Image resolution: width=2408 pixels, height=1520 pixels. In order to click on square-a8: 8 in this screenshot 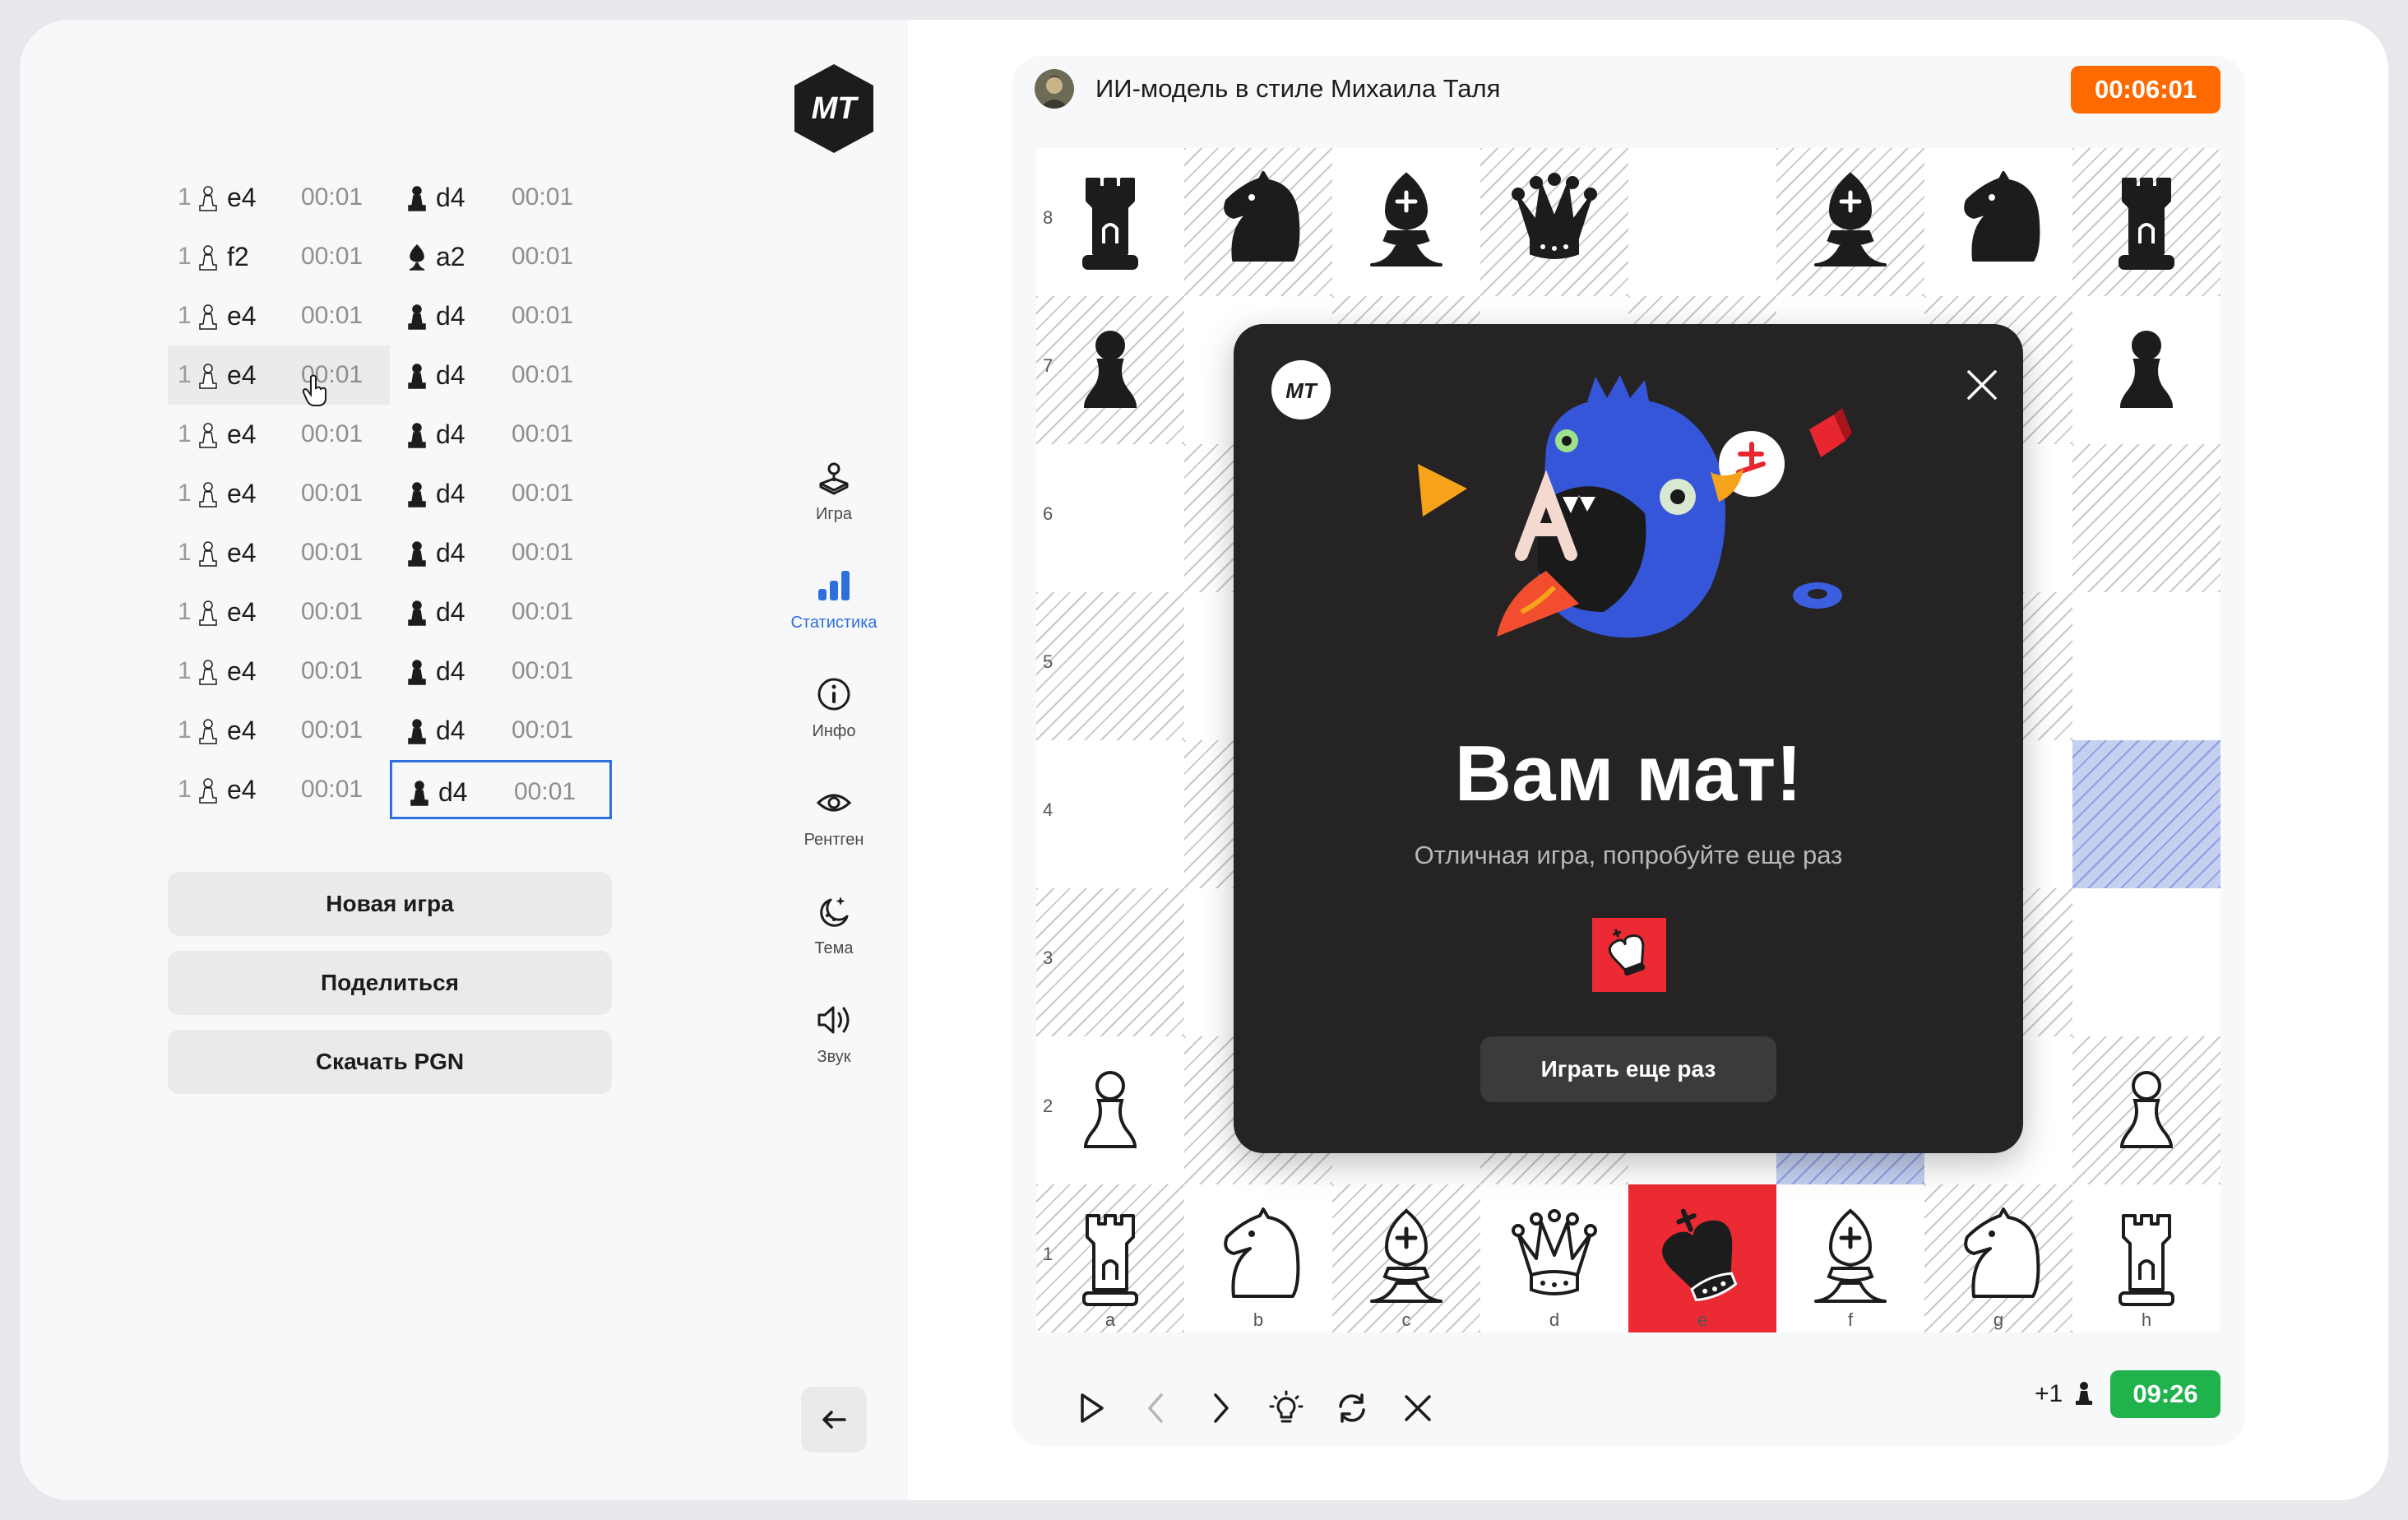, I will do `click(1110, 222)`.